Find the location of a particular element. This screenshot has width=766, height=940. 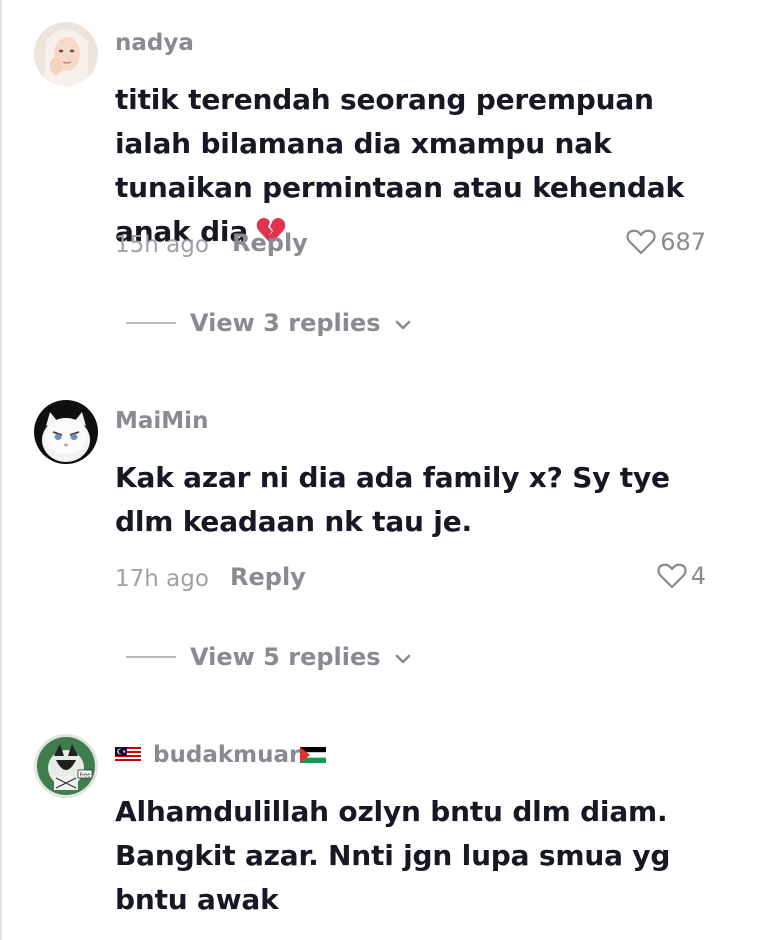

like-count: 687 is located at coordinates (683, 242).